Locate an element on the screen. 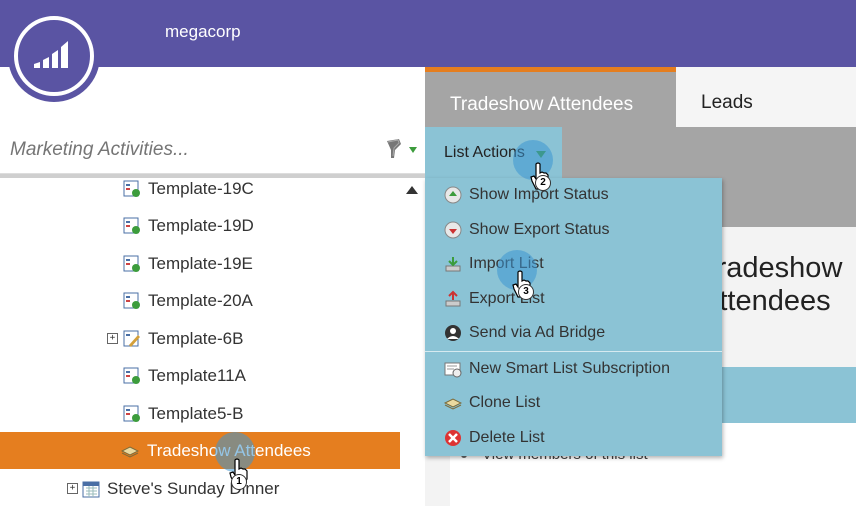  tree-item-label: Template-20A is located at coordinates (200, 300).